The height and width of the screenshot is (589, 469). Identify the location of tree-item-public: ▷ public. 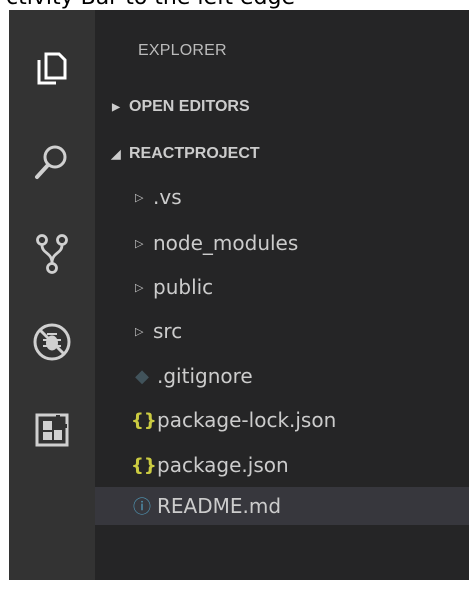
(282, 287).